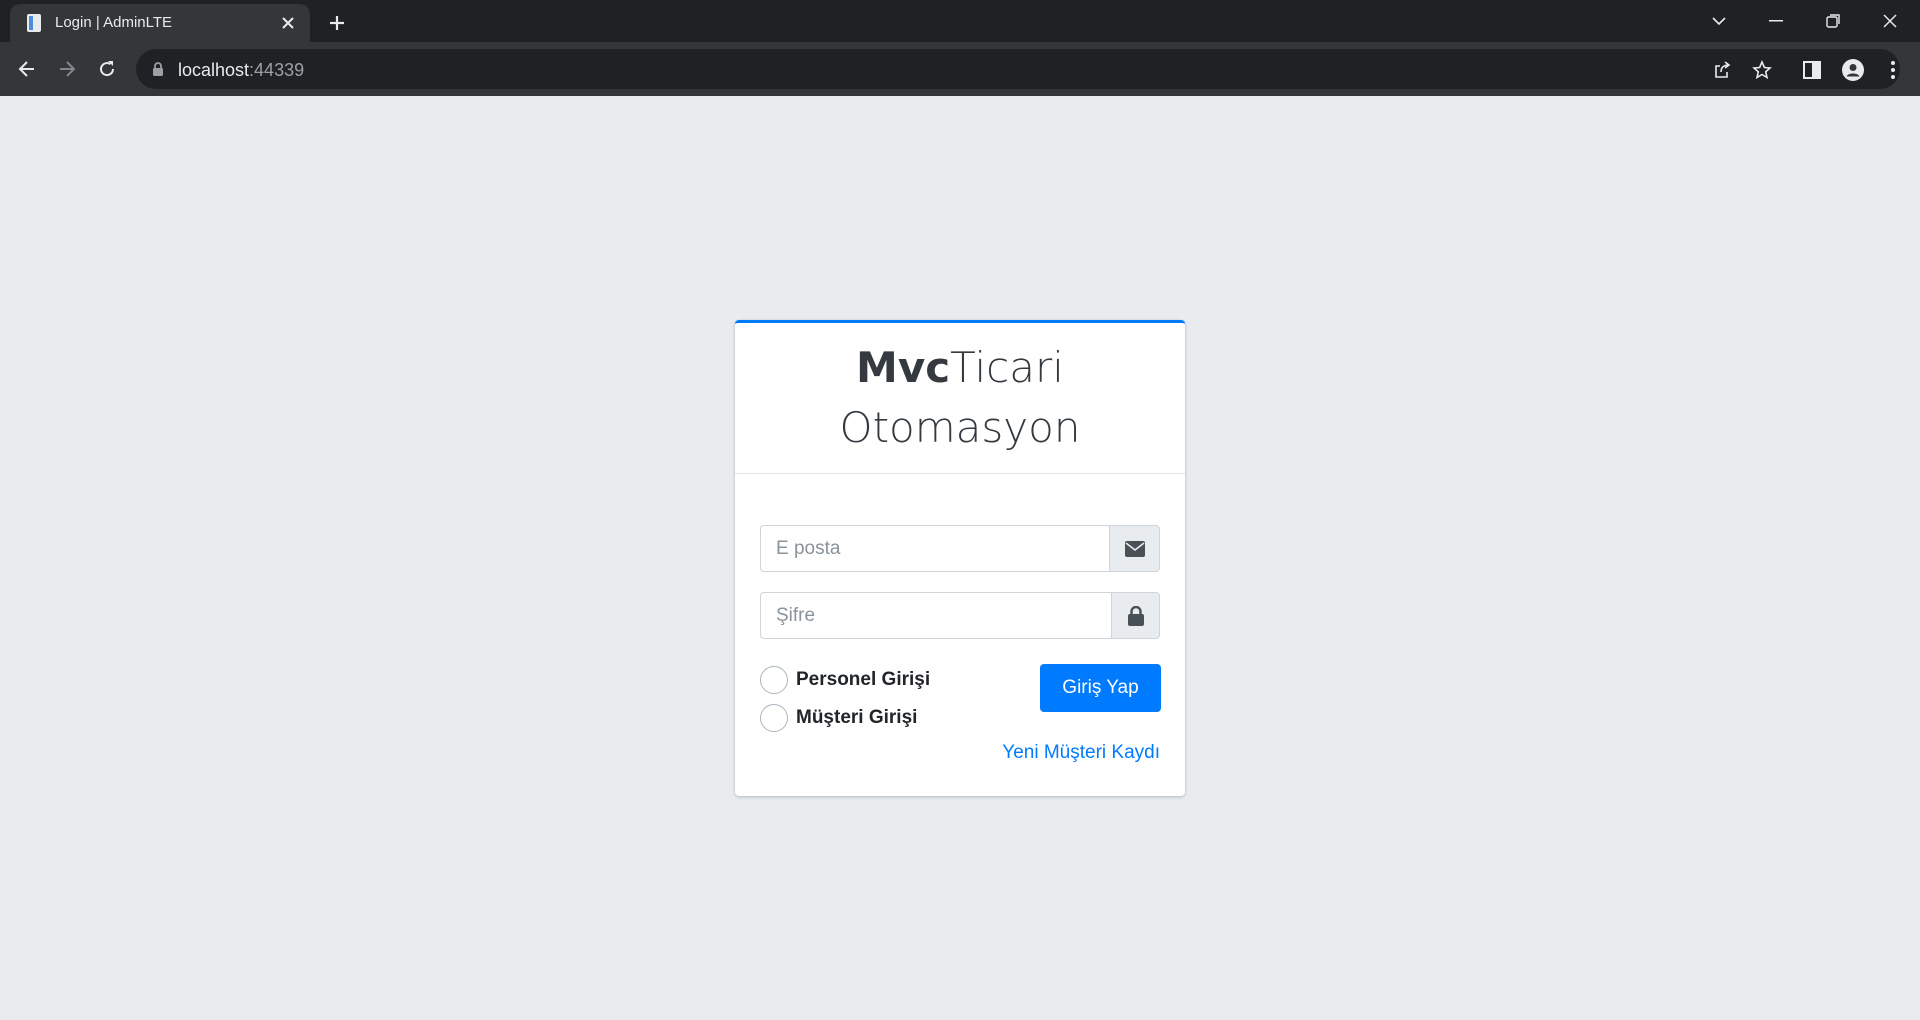 Image resolution: width=1920 pixels, height=1020 pixels. Describe the element at coordinates (1833, 21) in the screenshot. I see `restore-icon` at that location.